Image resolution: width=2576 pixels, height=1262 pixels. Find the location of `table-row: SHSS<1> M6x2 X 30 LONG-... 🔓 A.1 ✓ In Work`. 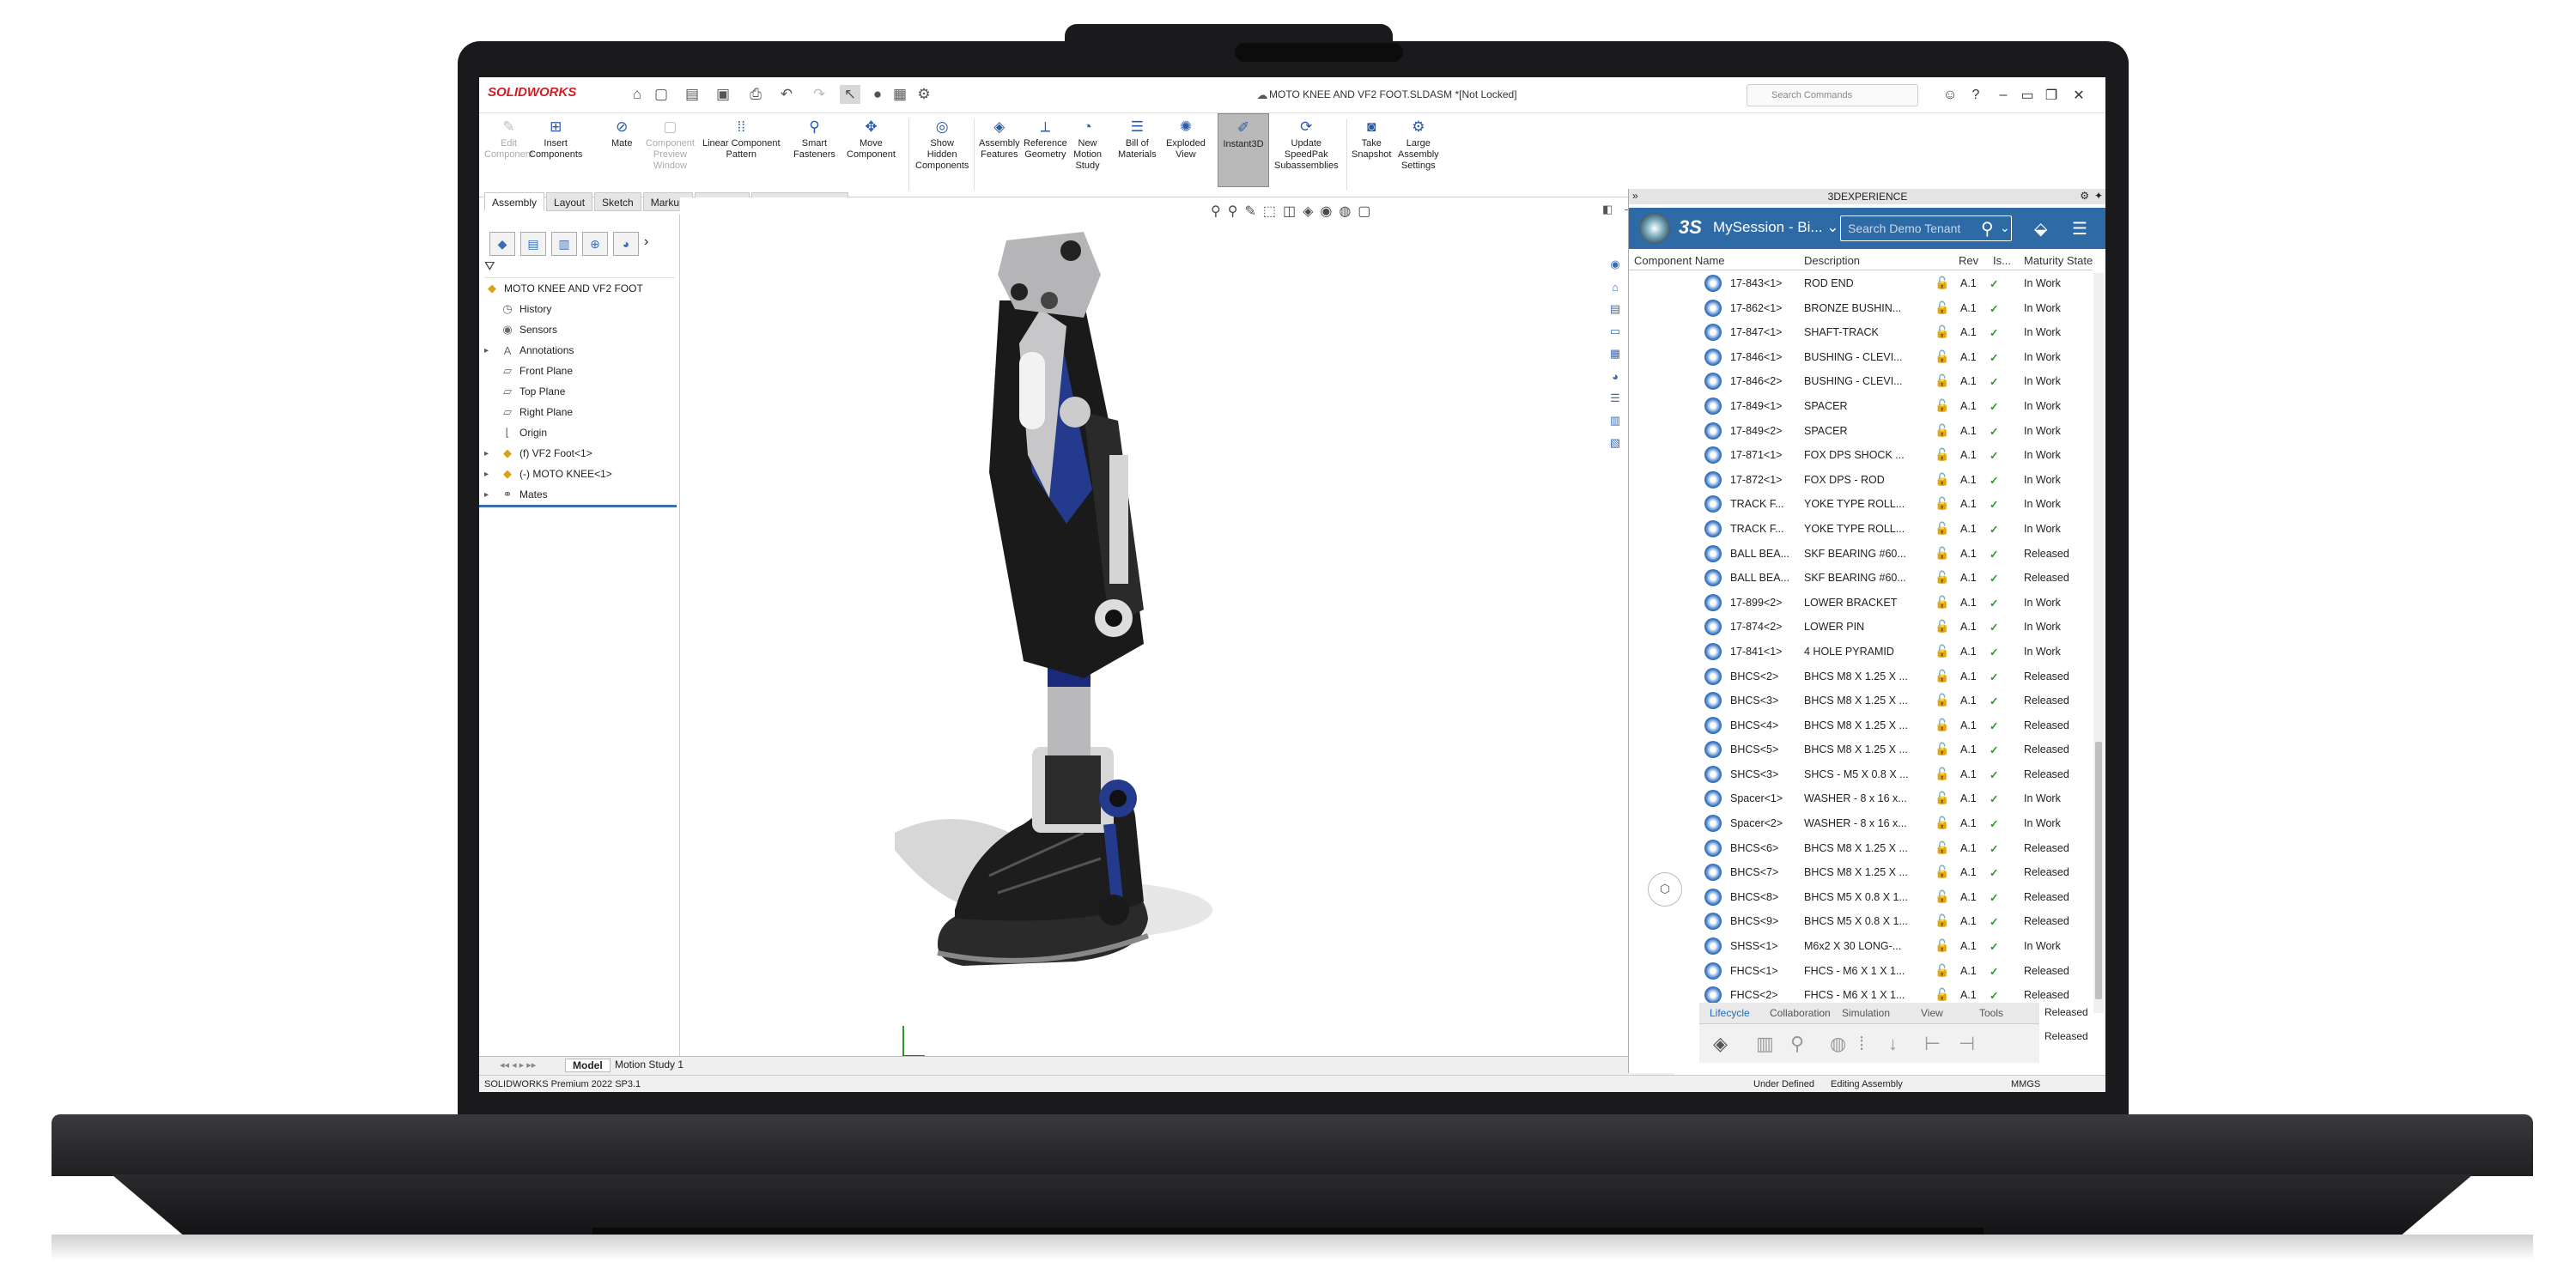

table-row: SHSS<1> M6x2 X 30 LONG-... 🔓 A.1 ✓ In Work is located at coordinates (1861, 946).